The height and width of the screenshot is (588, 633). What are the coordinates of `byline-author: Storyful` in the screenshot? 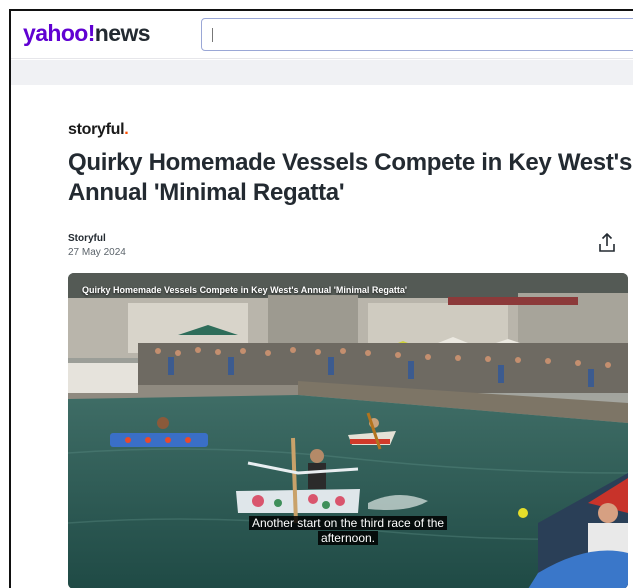 It's located at (87, 238).